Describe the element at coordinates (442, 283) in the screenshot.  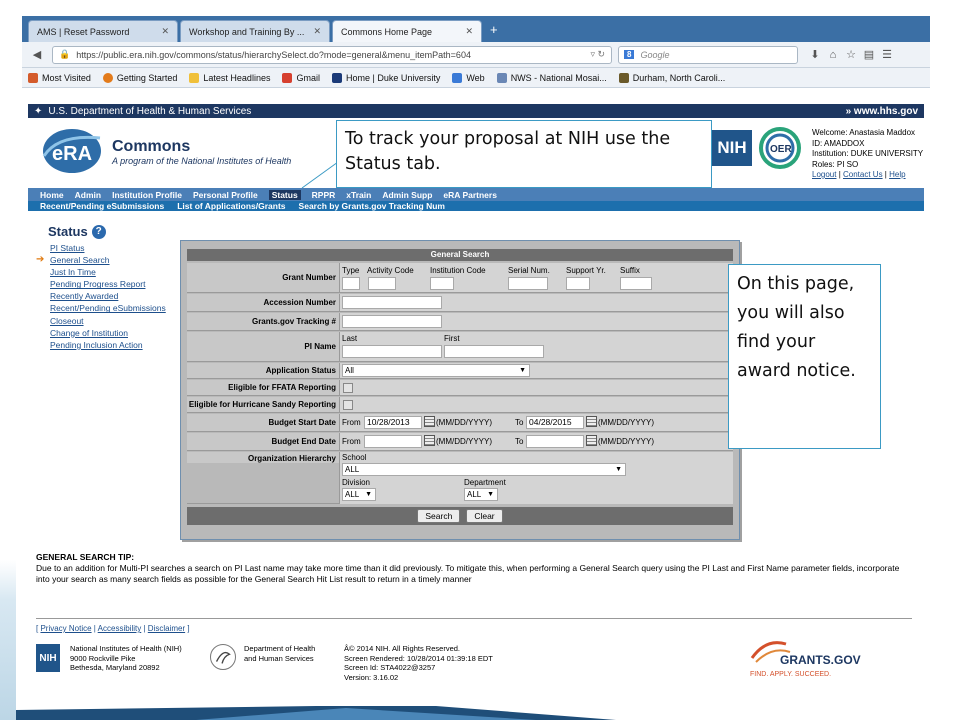
I see `institution-code-field` at that location.